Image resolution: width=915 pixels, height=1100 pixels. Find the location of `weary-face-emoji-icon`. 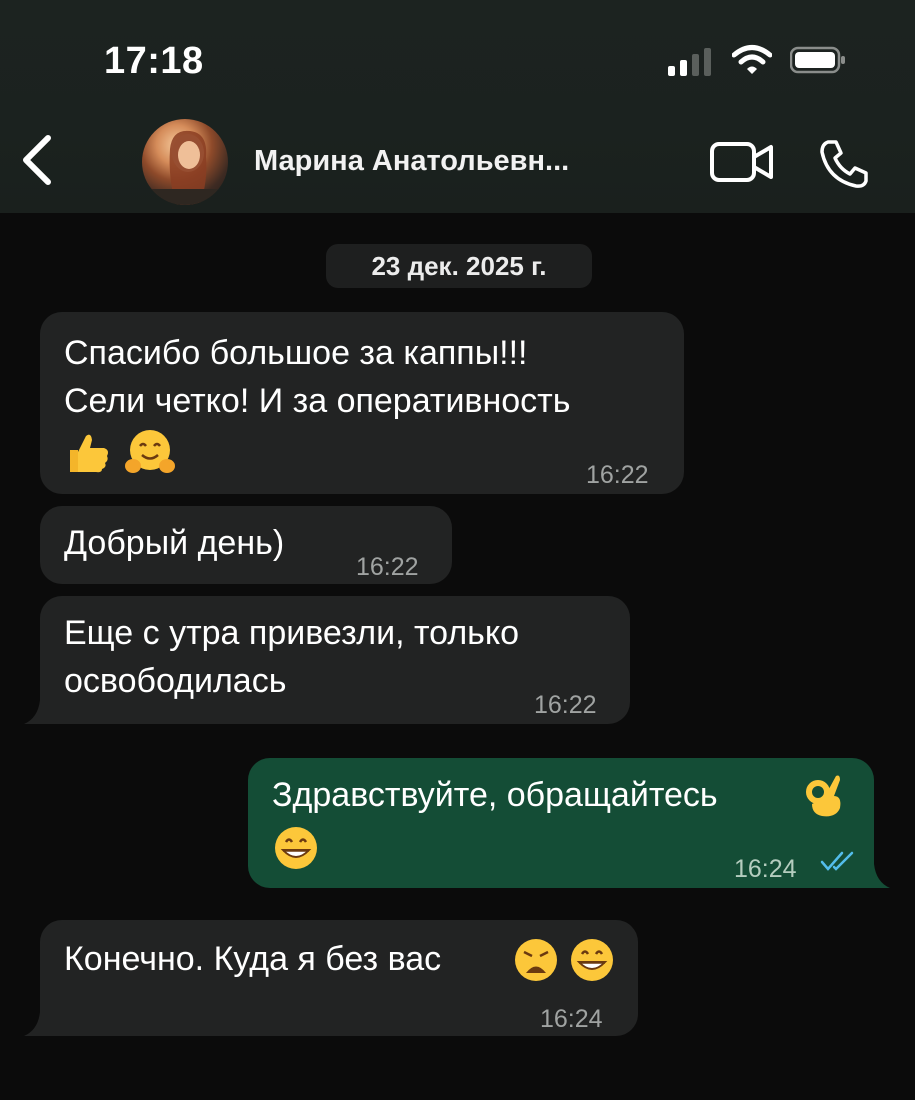

weary-face-emoji-icon is located at coordinates (536, 960).